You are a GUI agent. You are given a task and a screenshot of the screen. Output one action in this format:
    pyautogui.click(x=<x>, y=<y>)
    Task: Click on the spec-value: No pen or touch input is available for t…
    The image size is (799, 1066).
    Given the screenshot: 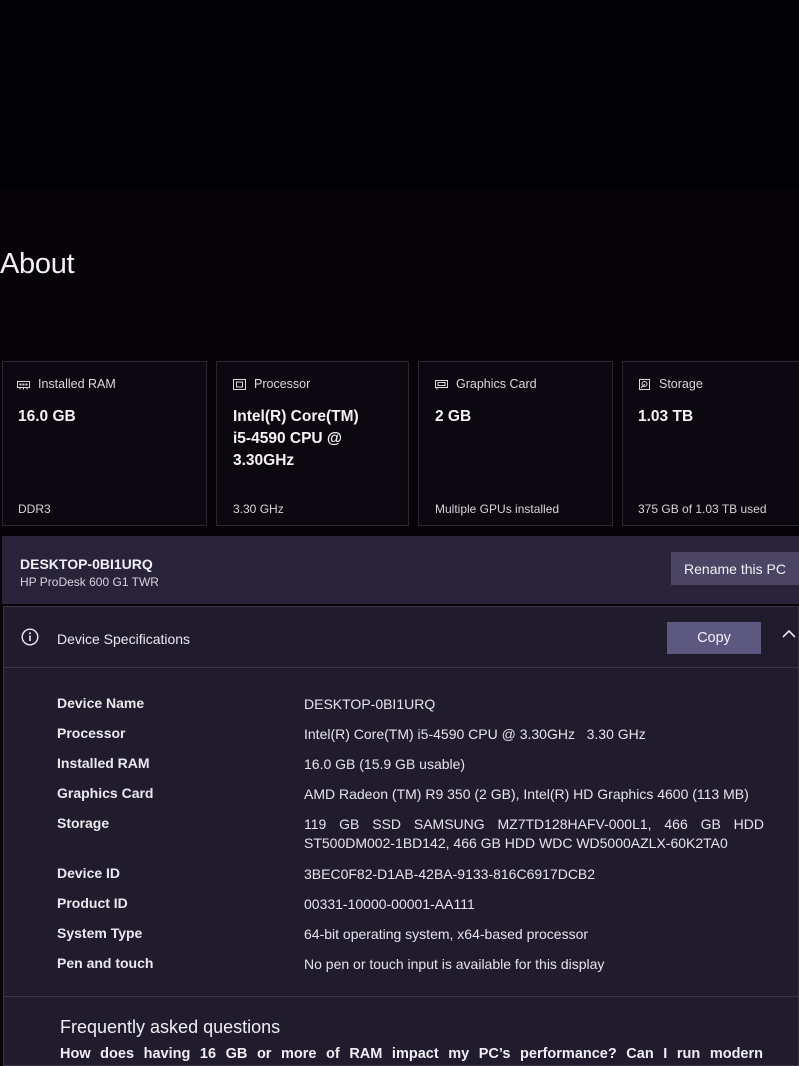 What is the action you would take?
    pyautogui.click(x=454, y=964)
    